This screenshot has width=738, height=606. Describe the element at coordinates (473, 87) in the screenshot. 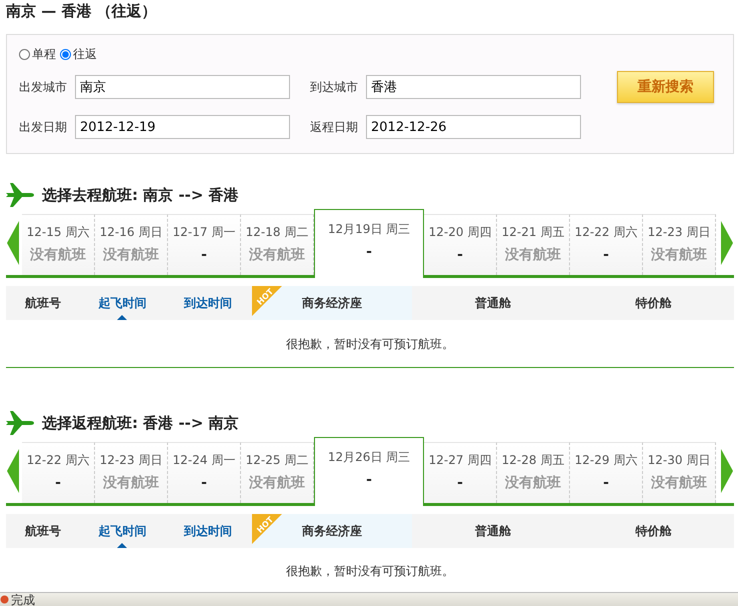

I see `input-field: 香港` at that location.